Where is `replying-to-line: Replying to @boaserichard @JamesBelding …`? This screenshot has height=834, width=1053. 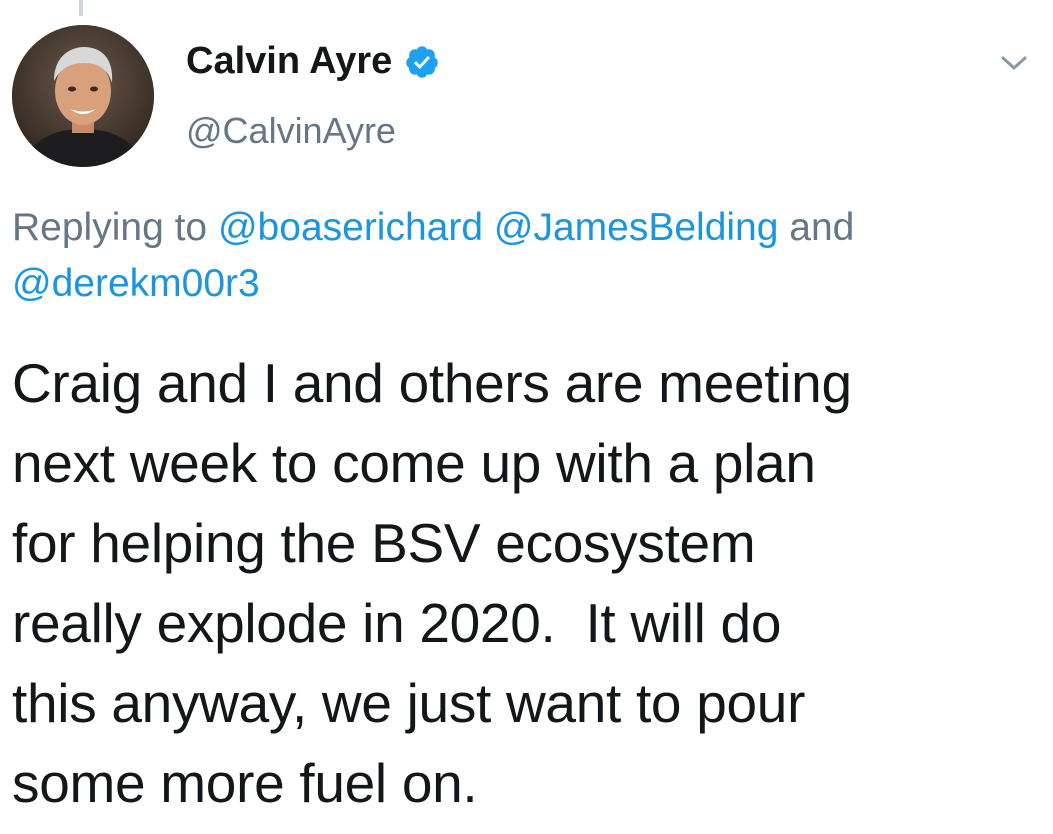
replying-to-line: Replying to @boaserichard @JamesBelding … is located at coordinates (527, 228).